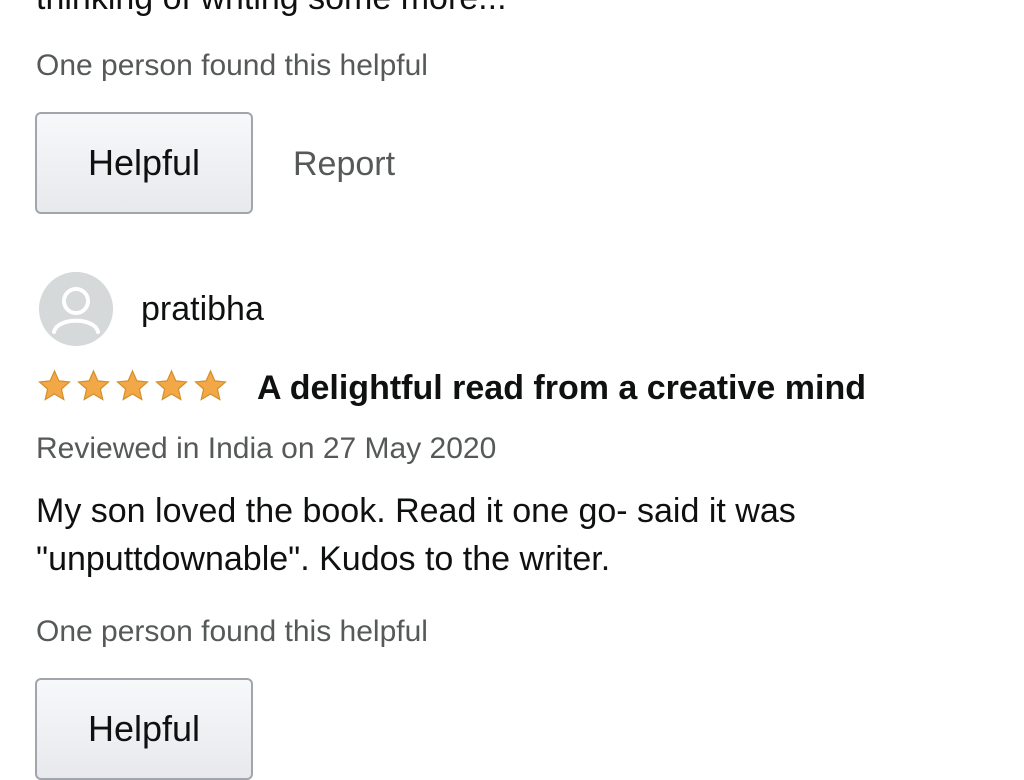  Describe the element at coordinates (323, 559) in the screenshot. I see `review-body-line: "unputtdownable". Kudos to the writer.` at that location.